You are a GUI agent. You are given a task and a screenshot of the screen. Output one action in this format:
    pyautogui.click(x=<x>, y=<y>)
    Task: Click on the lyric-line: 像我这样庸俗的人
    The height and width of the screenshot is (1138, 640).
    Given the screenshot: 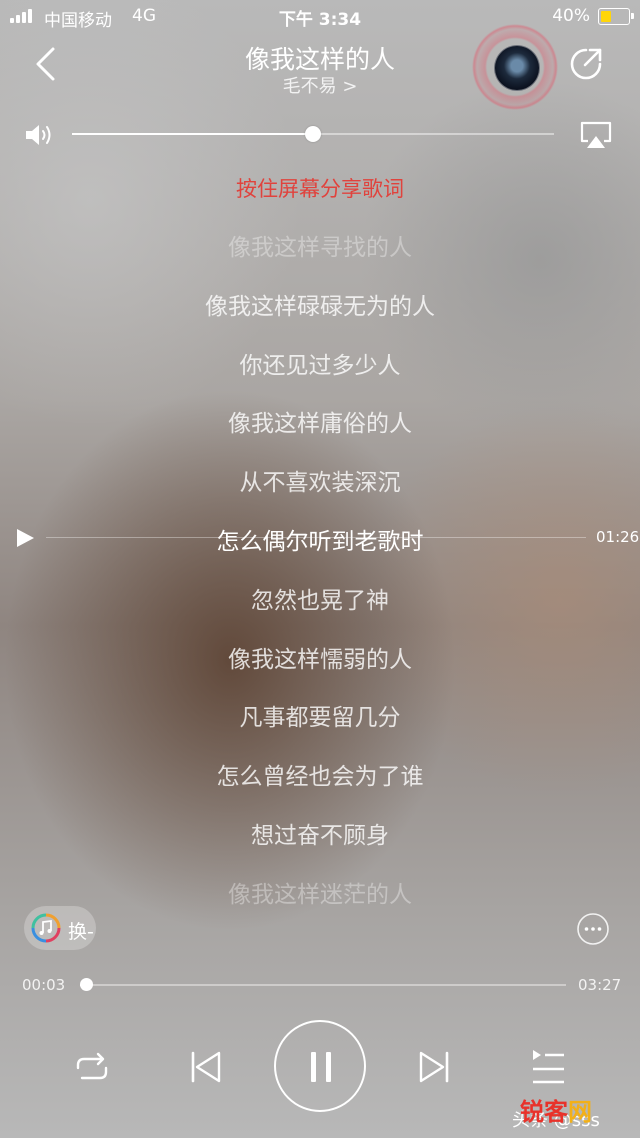 What is the action you would take?
    pyautogui.click(x=320, y=424)
    